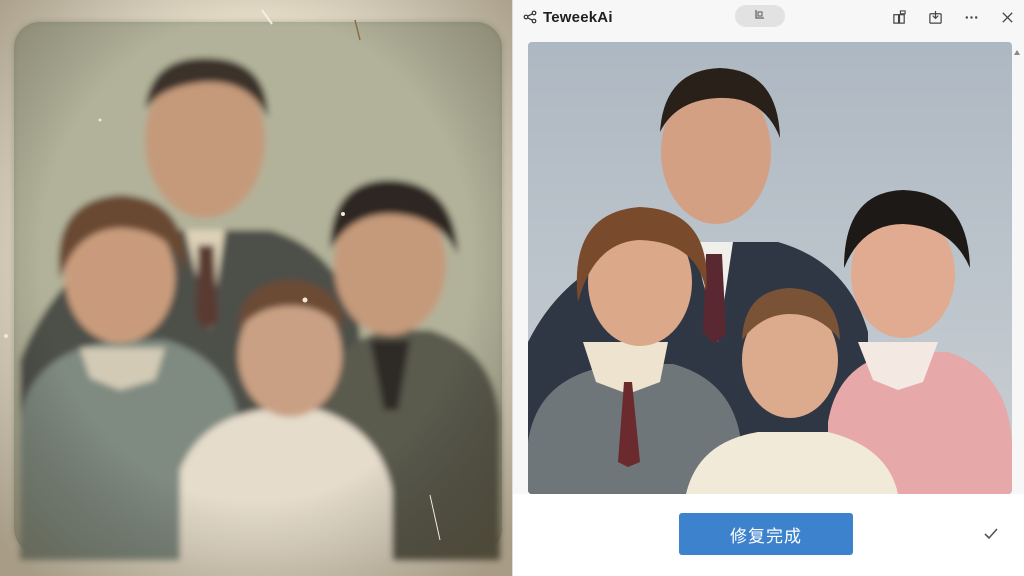 This screenshot has width=1024, height=576. I want to click on action-footer: 修复完成, so click(768, 535).